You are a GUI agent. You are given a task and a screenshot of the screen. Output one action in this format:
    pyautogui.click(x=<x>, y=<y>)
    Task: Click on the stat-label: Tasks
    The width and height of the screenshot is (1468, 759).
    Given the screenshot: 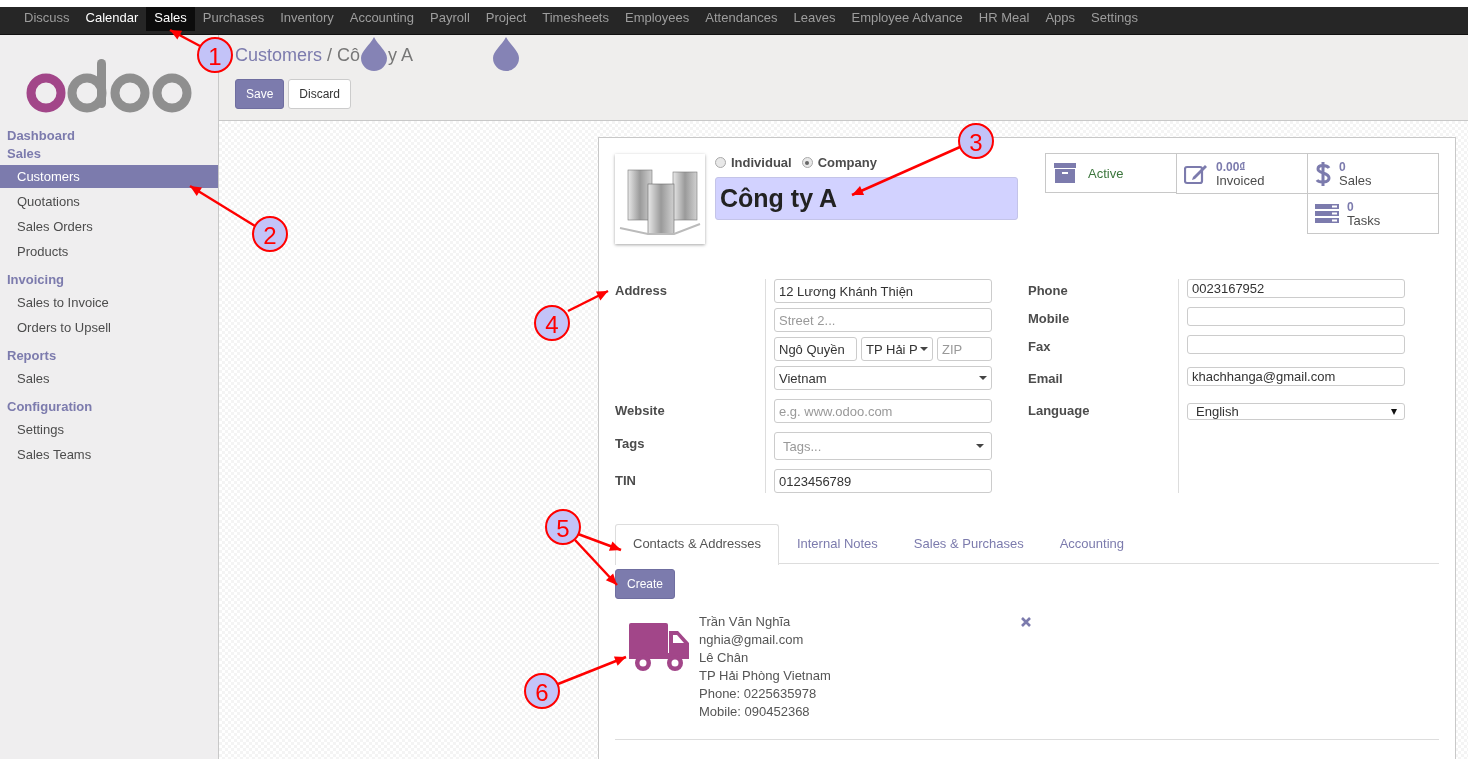 What is the action you would take?
    pyautogui.click(x=1364, y=220)
    